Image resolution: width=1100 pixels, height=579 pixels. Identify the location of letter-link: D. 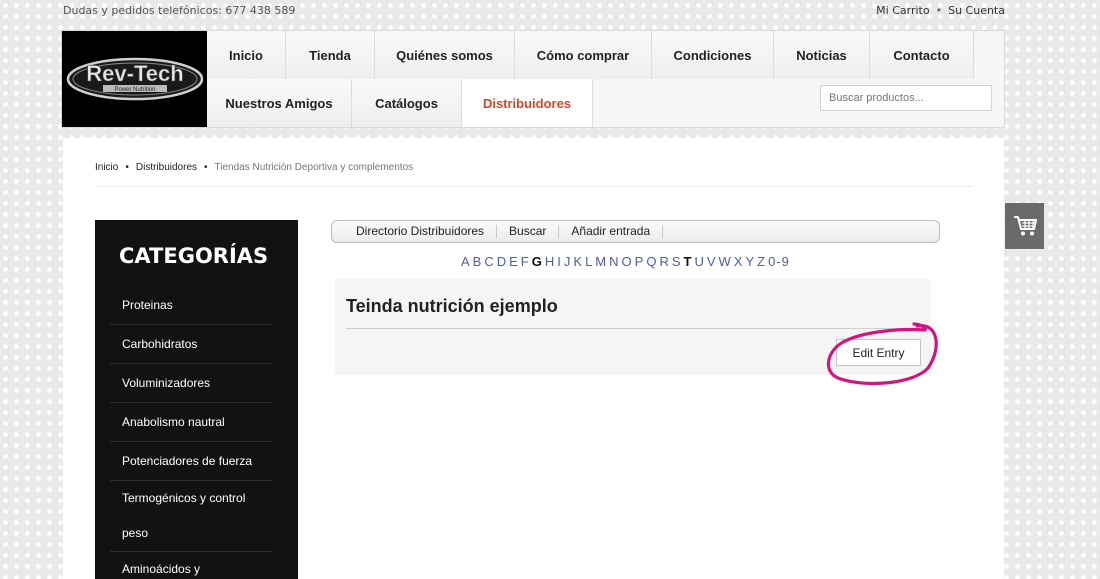
(502, 261).